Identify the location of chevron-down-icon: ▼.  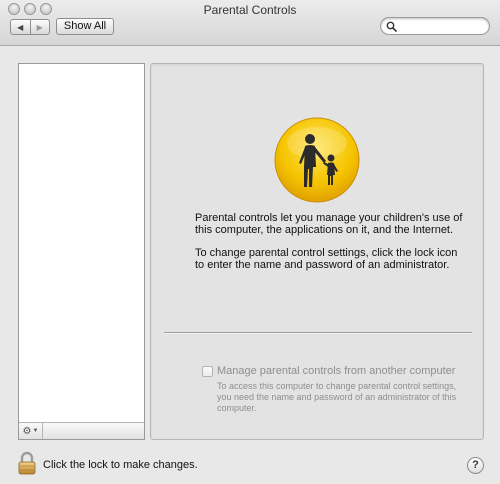
(35, 431).